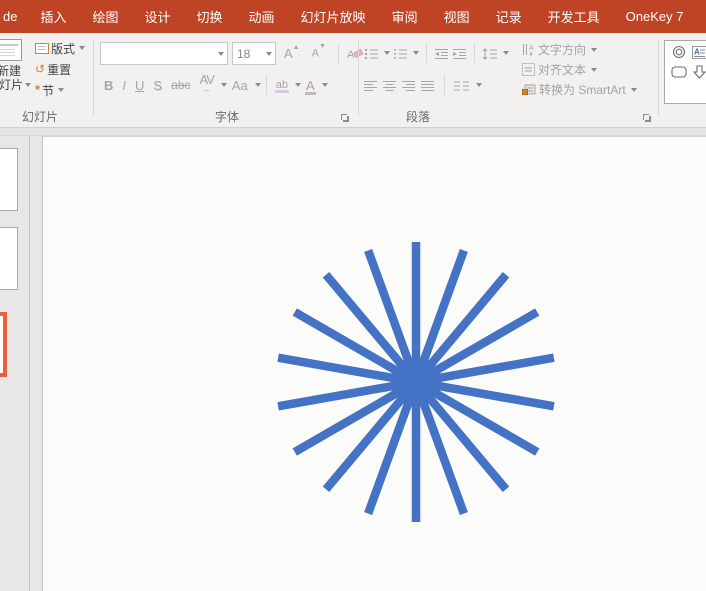 The width and height of the screenshot is (706, 591). Describe the element at coordinates (158, 16) in the screenshot. I see `tab-design: 设计` at that location.